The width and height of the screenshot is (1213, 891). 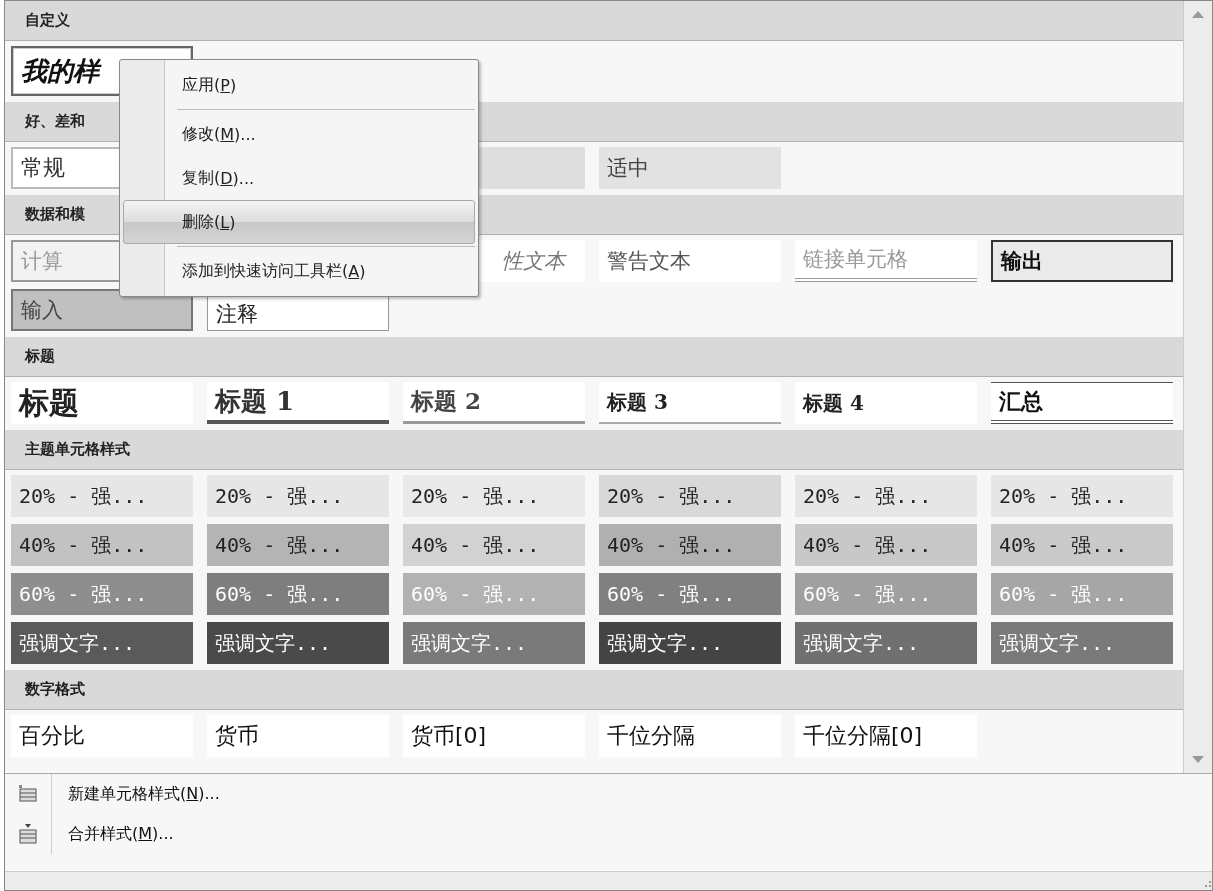 I want to click on section-title: 标题, so click(x=40, y=356).